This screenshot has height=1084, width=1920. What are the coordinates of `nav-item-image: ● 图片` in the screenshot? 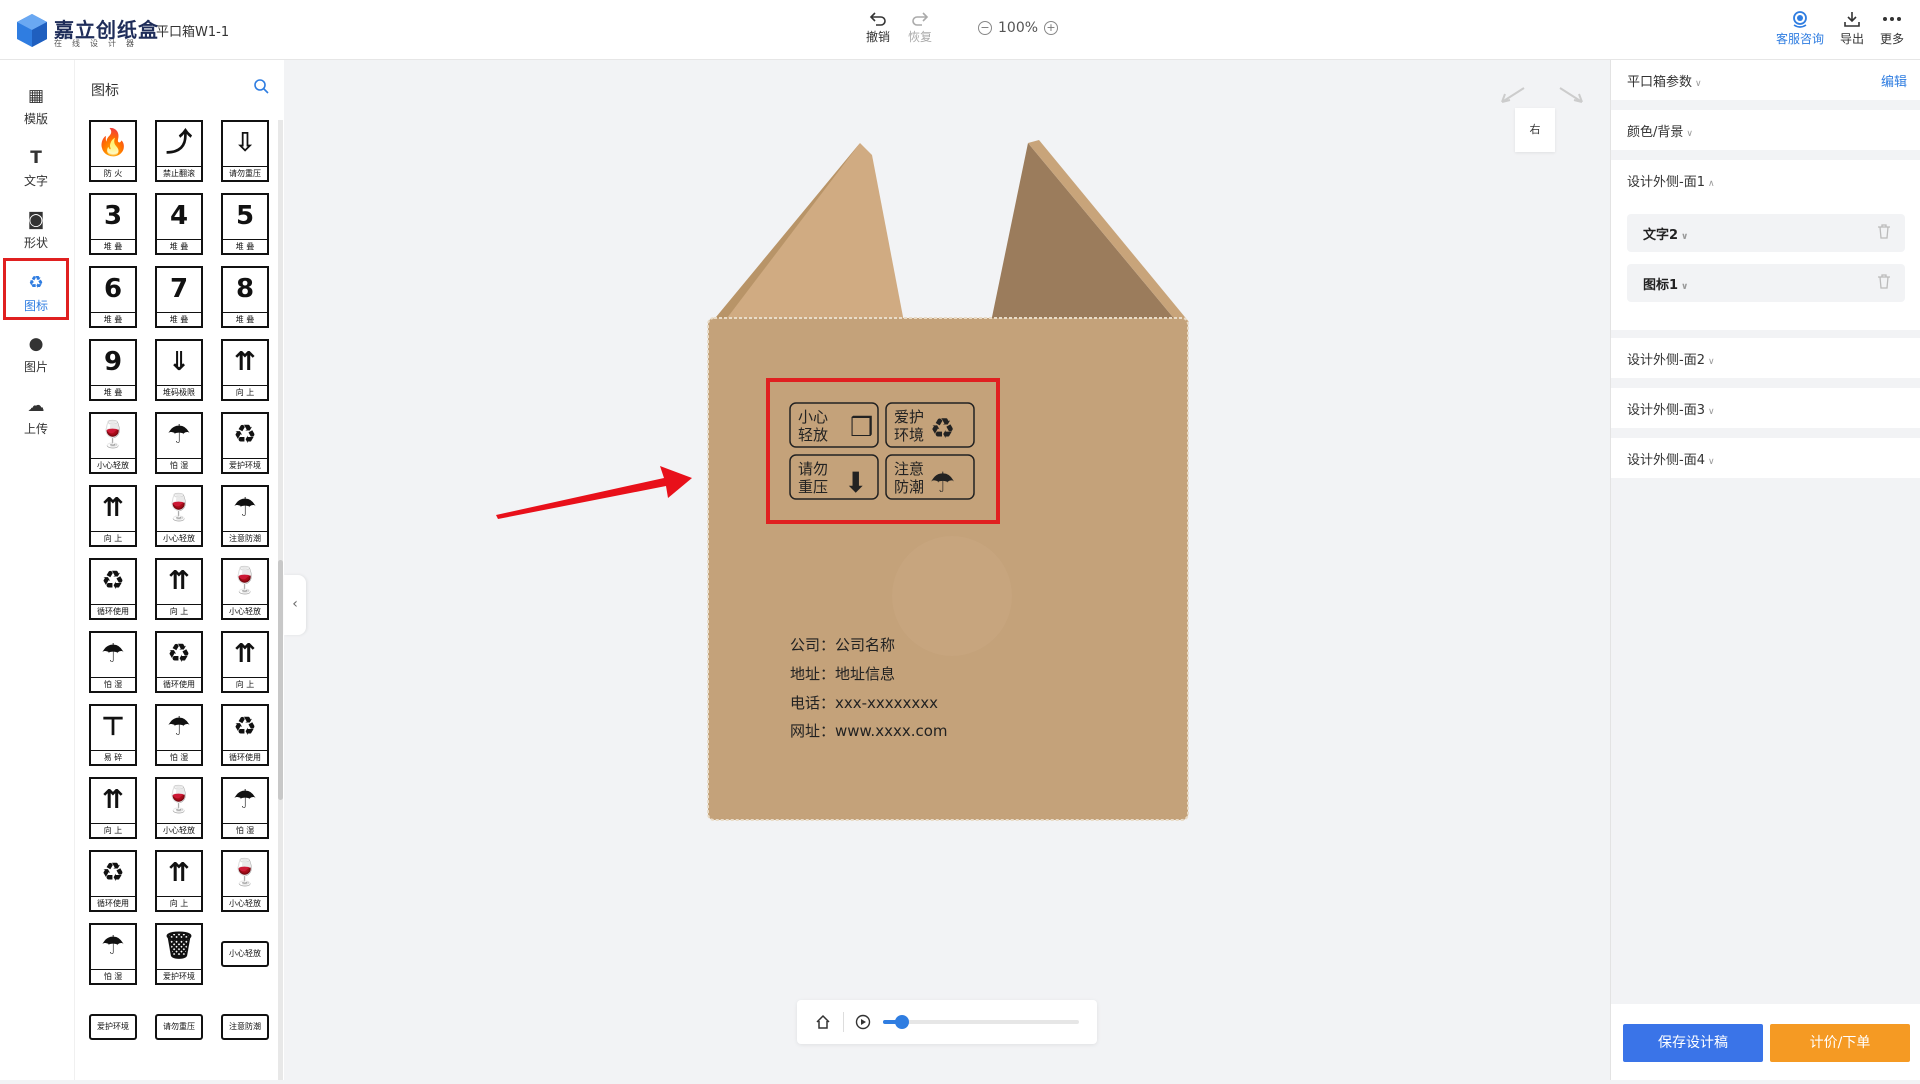 It's located at (36, 353).